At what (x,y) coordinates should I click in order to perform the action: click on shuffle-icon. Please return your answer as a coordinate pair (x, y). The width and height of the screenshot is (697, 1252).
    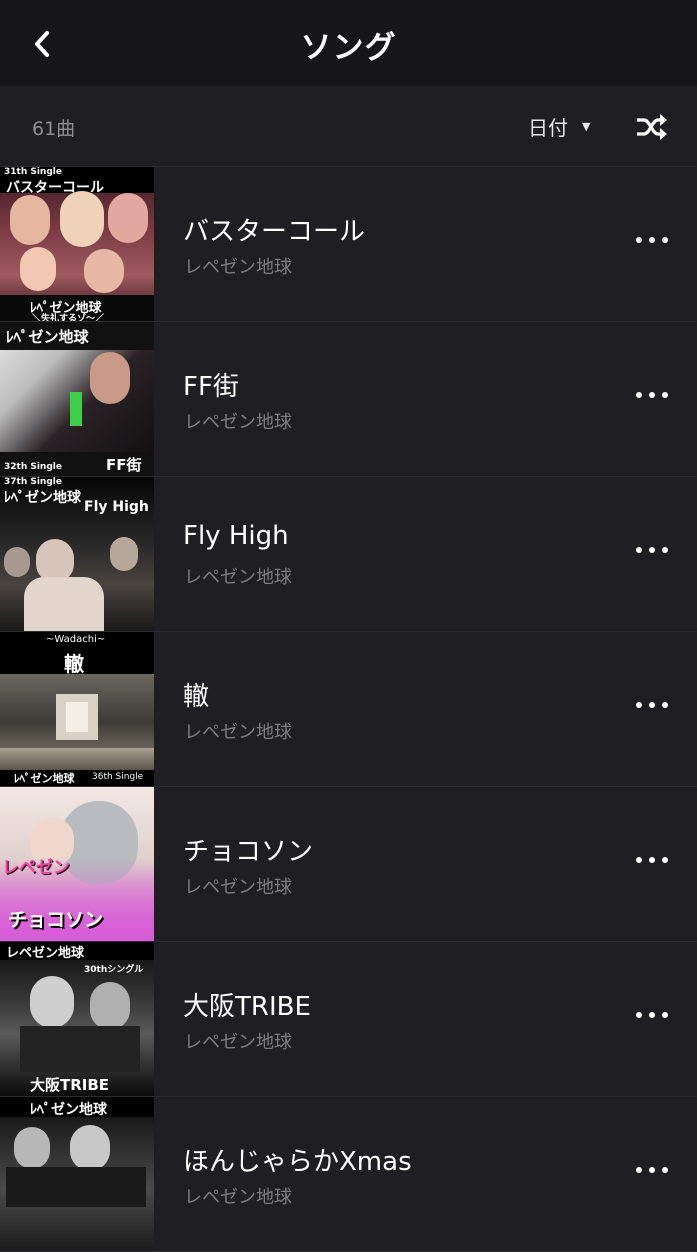
    Looking at the image, I should click on (652, 127).